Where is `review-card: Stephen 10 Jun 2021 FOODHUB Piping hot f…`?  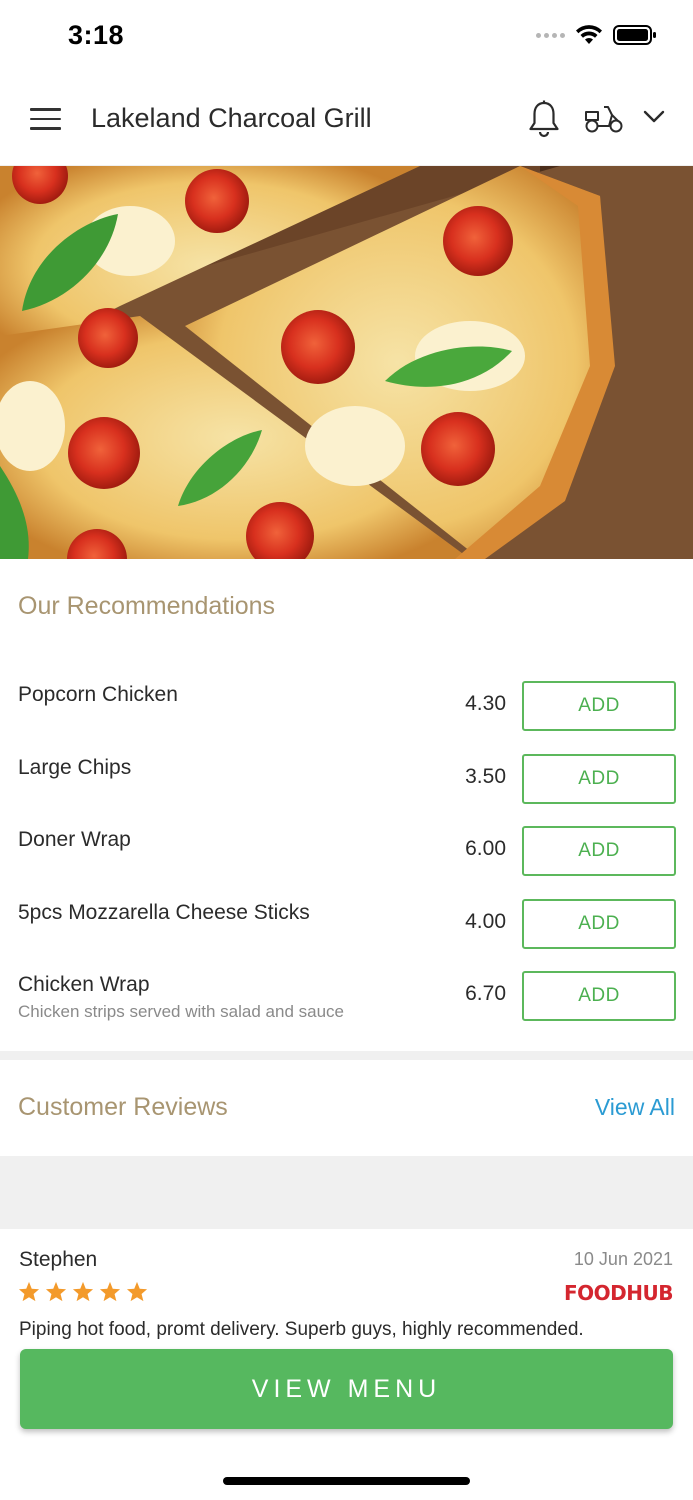 review-card: Stephen 10 Jun 2021 FOODHUB Piping hot f… is located at coordinates (346, 1284).